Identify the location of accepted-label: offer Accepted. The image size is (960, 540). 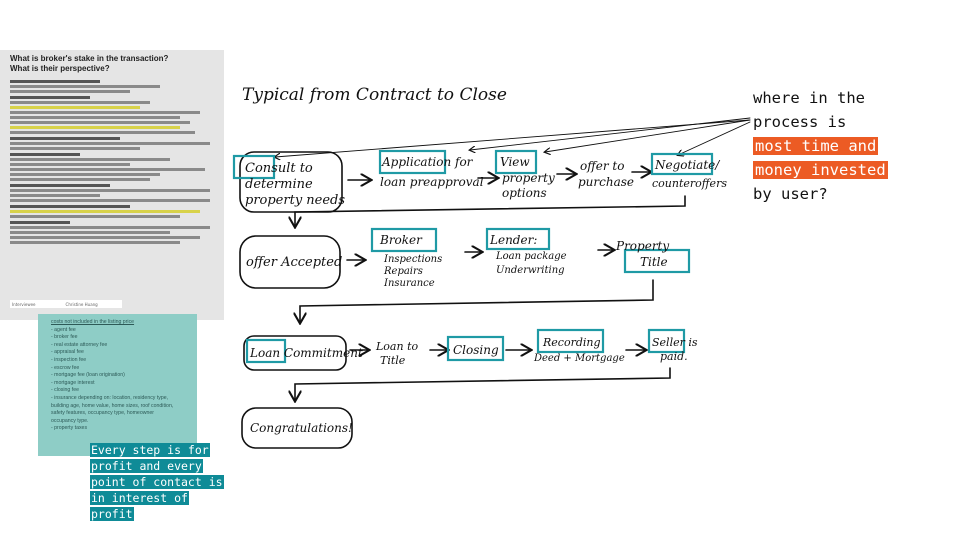
(294, 262).